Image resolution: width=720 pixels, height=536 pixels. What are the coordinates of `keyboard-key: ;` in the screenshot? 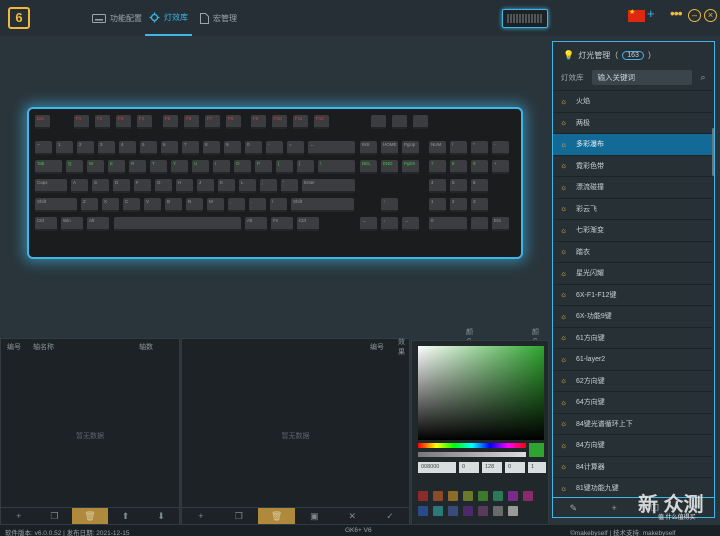 It's located at (268, 186).